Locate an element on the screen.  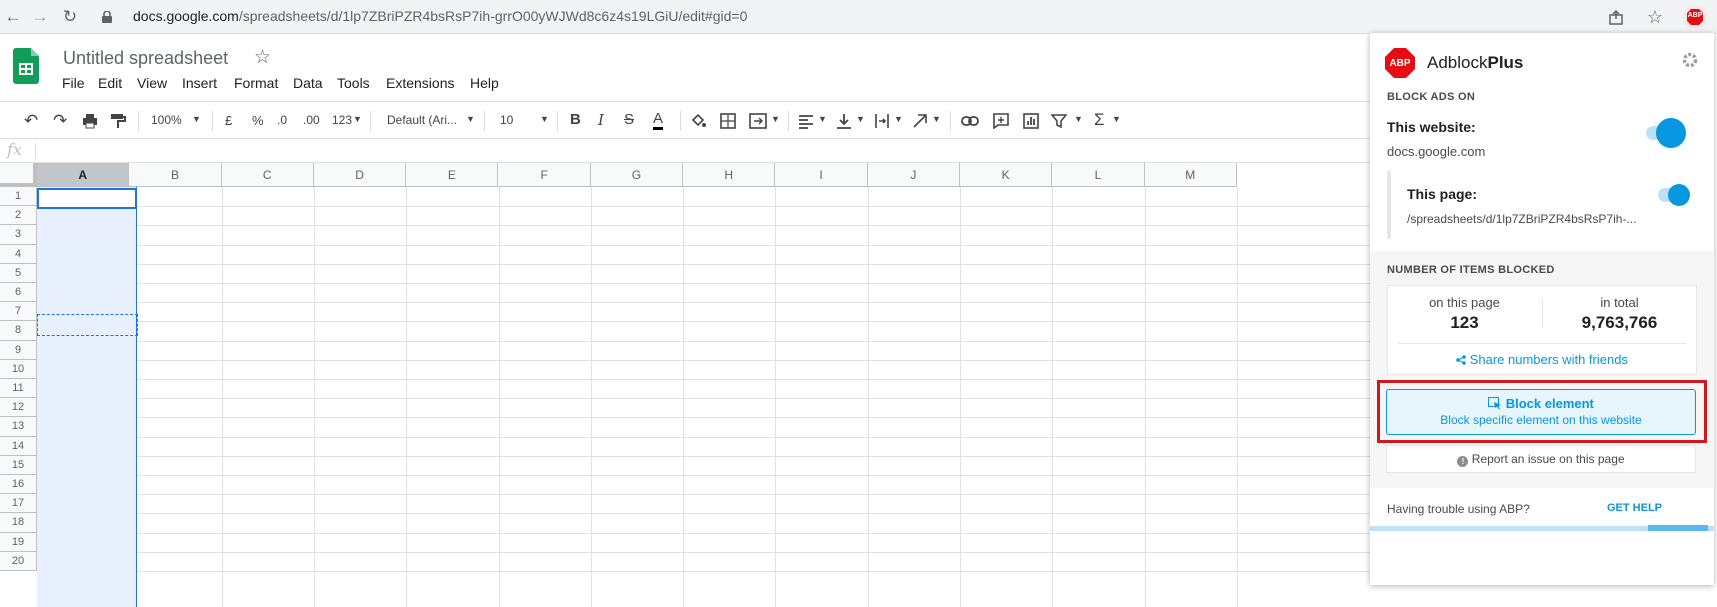
menu-help: Help is located at coordinates (484, 83).